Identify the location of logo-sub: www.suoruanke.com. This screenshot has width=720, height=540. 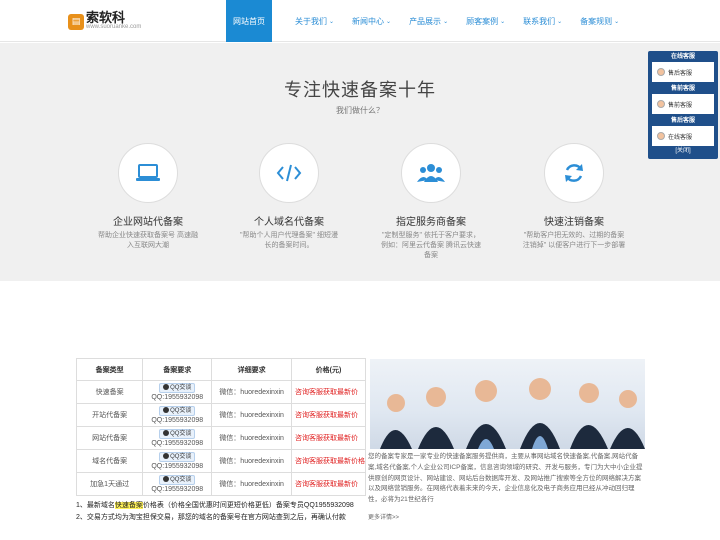
(114, 27).